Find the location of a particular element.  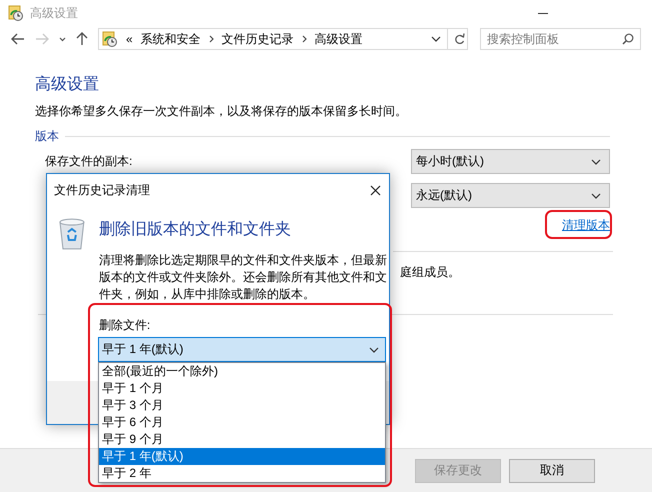

breadcrumb: 系统和安全 is located at coordinates (170, 39).